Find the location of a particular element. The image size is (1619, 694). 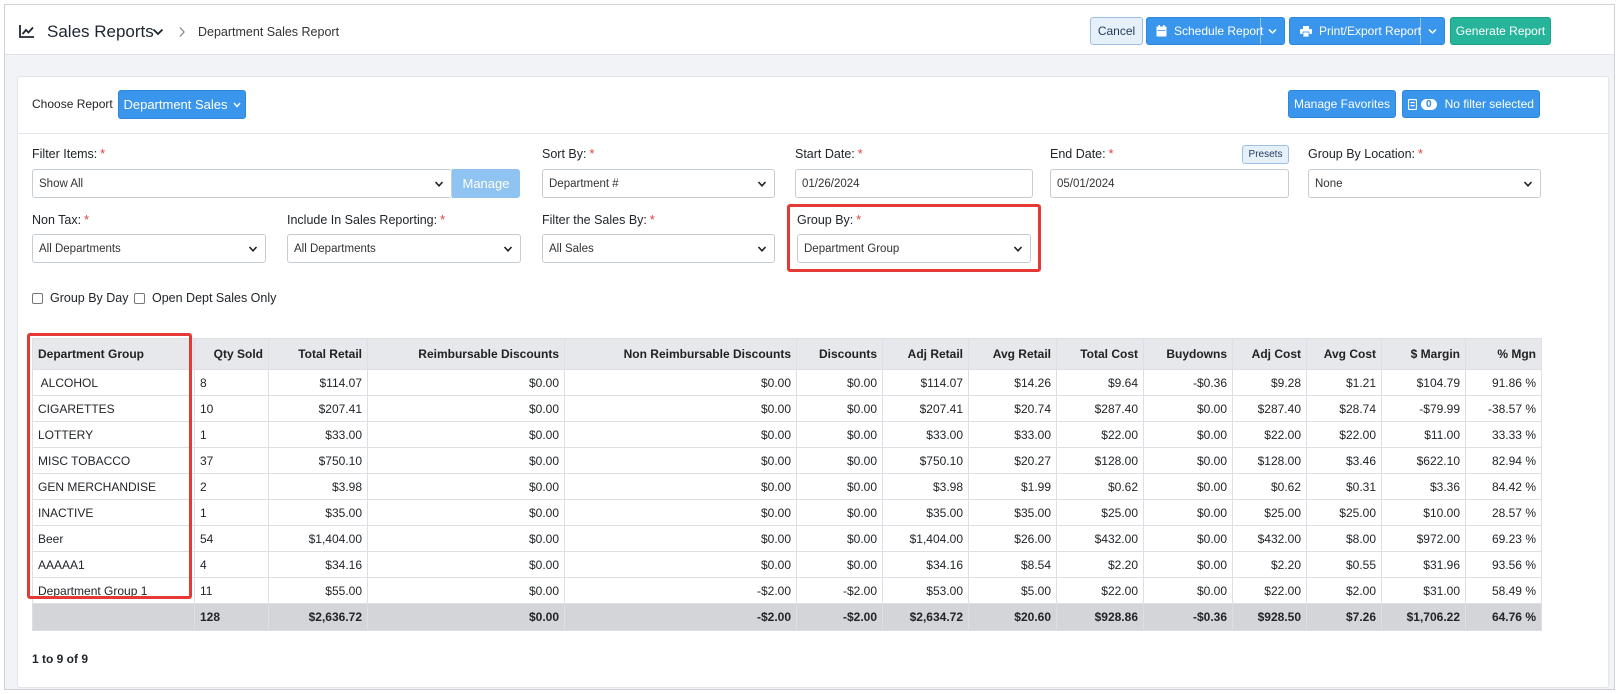

calendar-icon is located at coordinates (1161, 31).